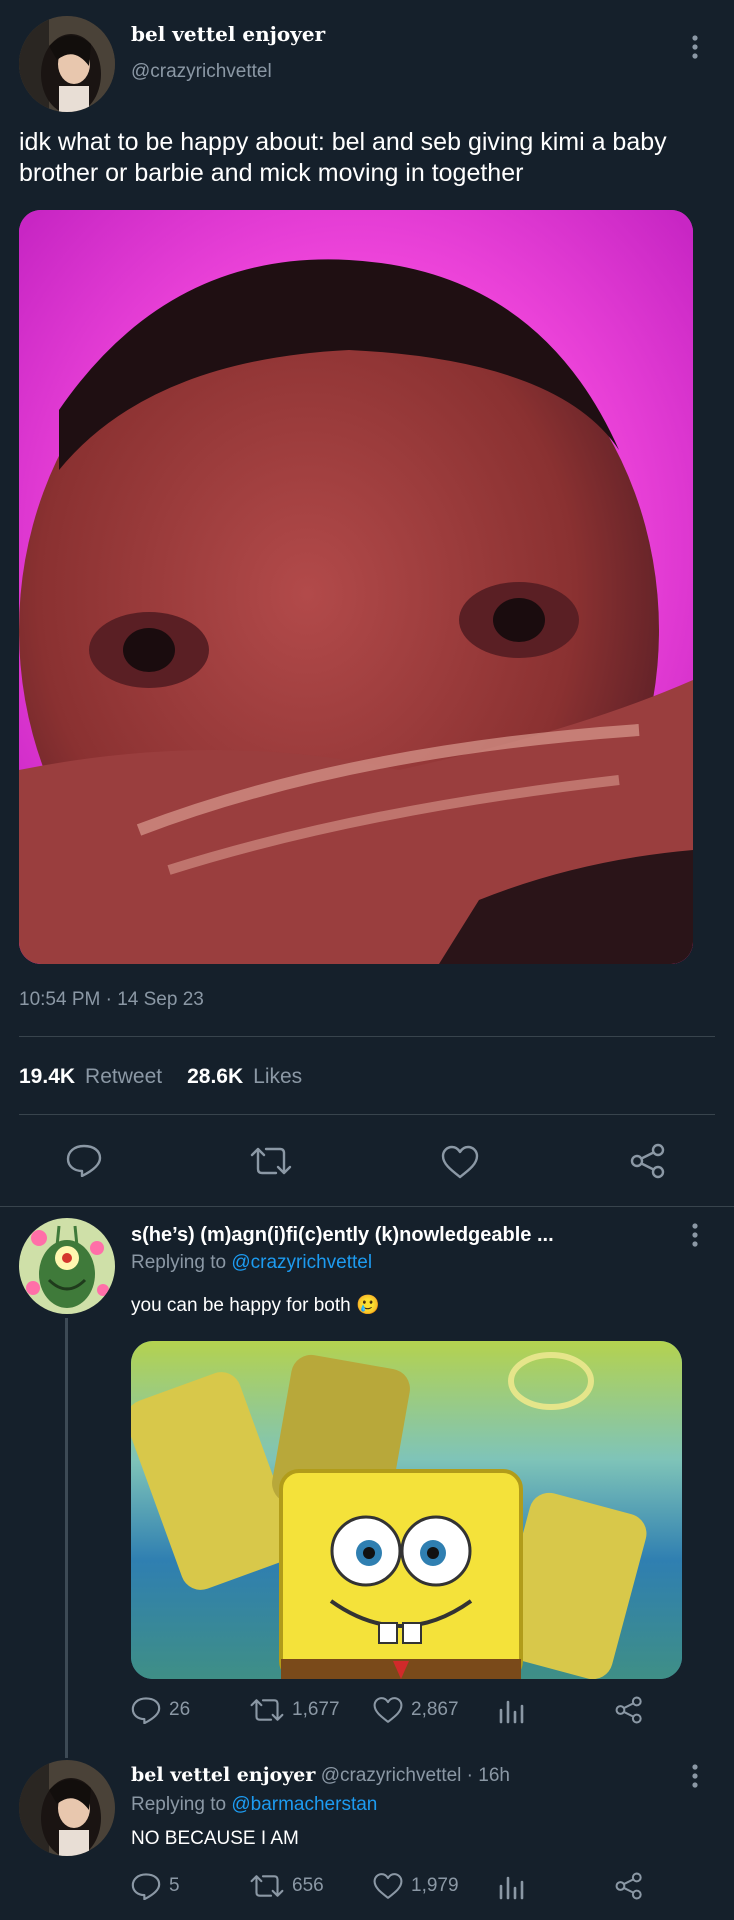 The height and width of the screenshot is (1920, 734). I want to click on replying-handle-link: @barmacherstan, so click(304, 1804).